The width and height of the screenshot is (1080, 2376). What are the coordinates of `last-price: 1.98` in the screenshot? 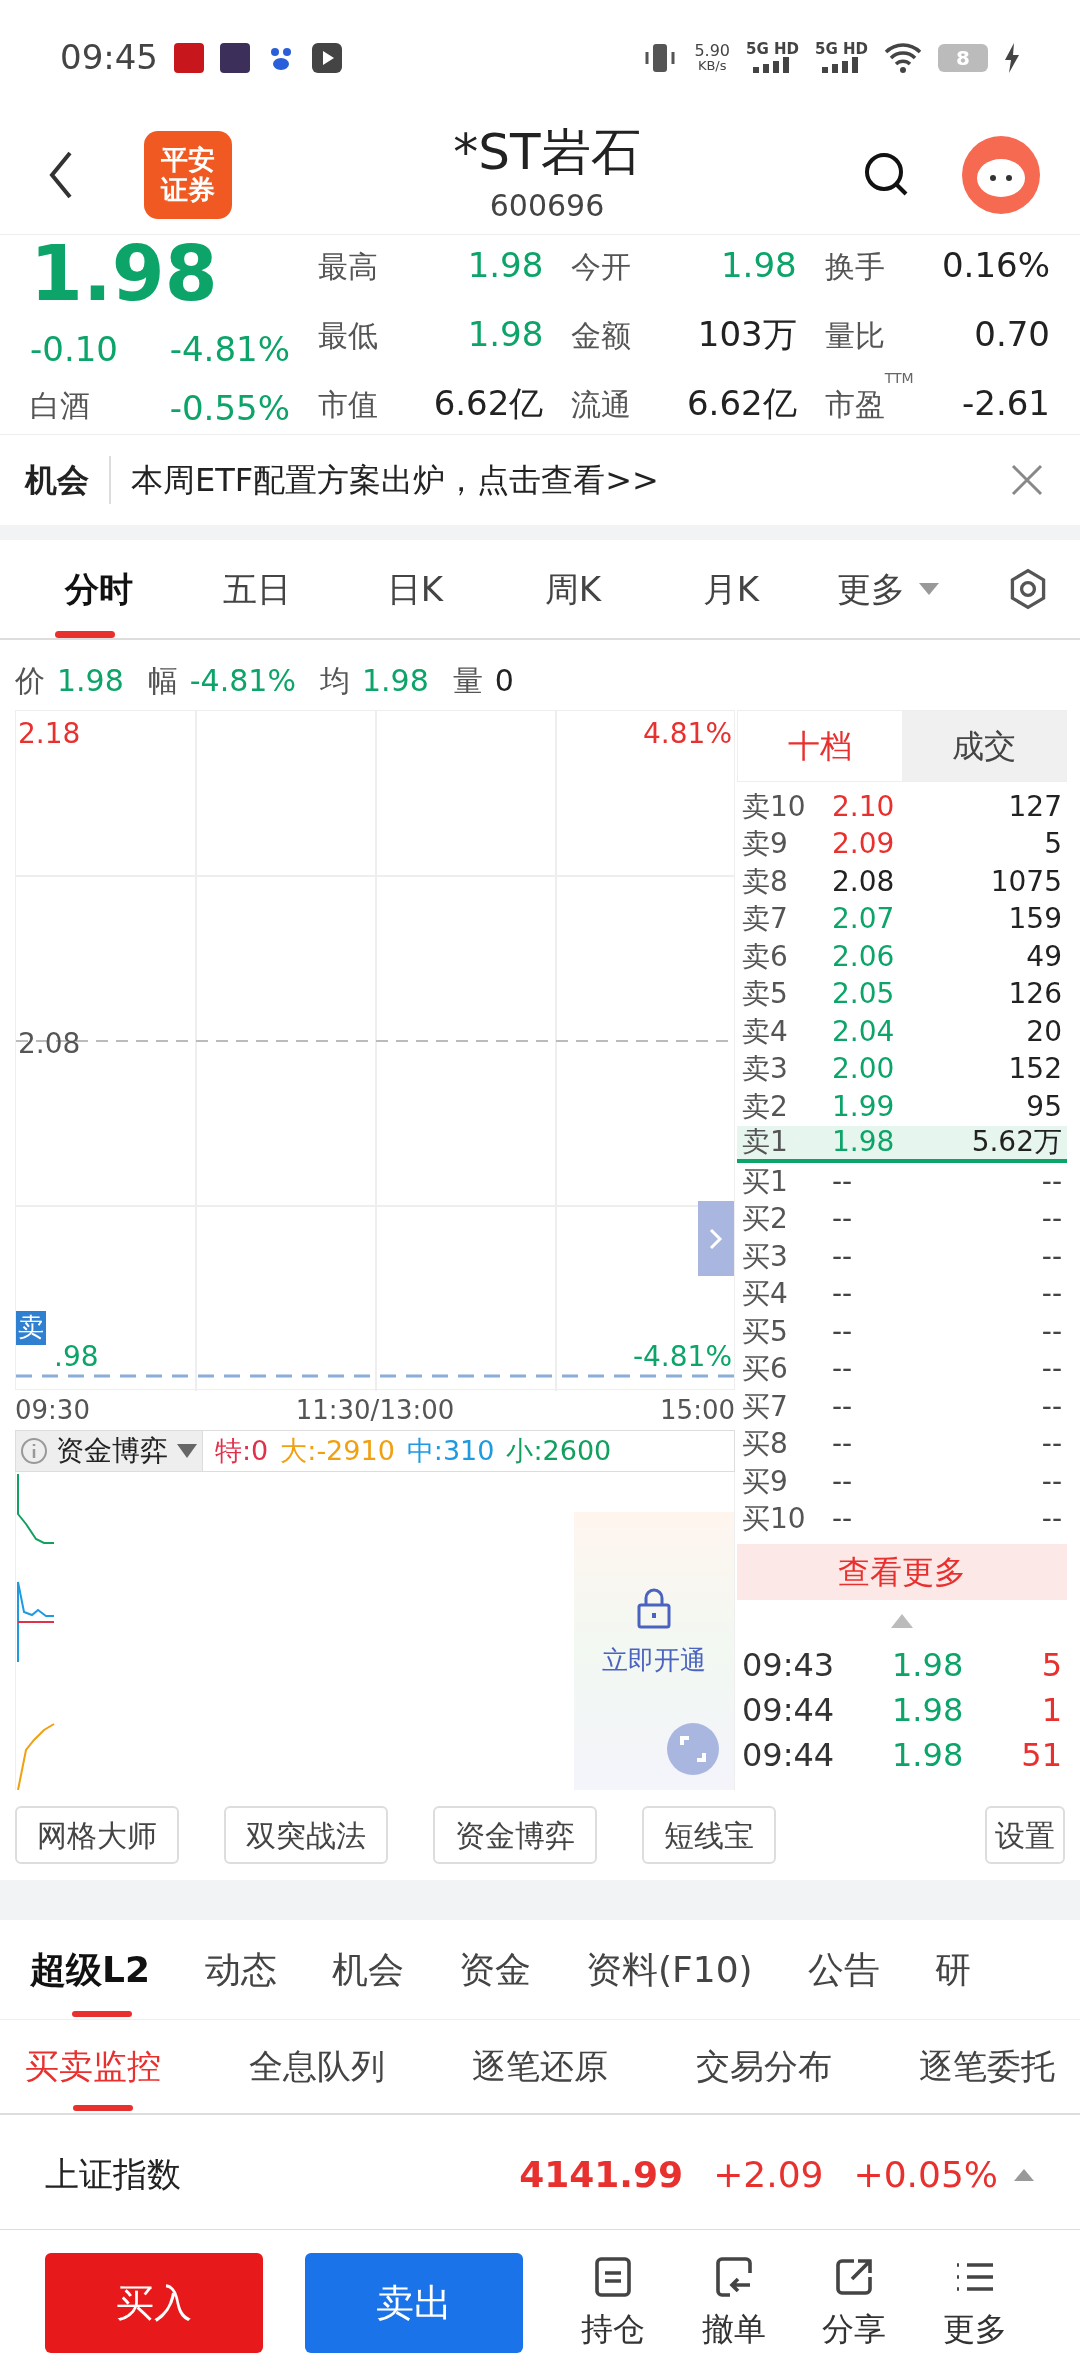 It's located at (124, 273).